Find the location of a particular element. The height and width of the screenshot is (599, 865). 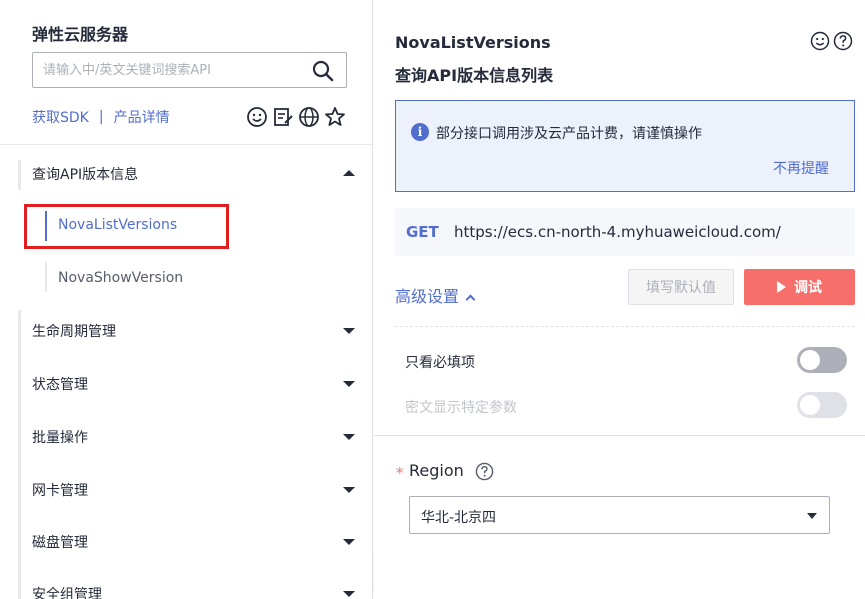

play-icon is located at coordinates (781, 287).